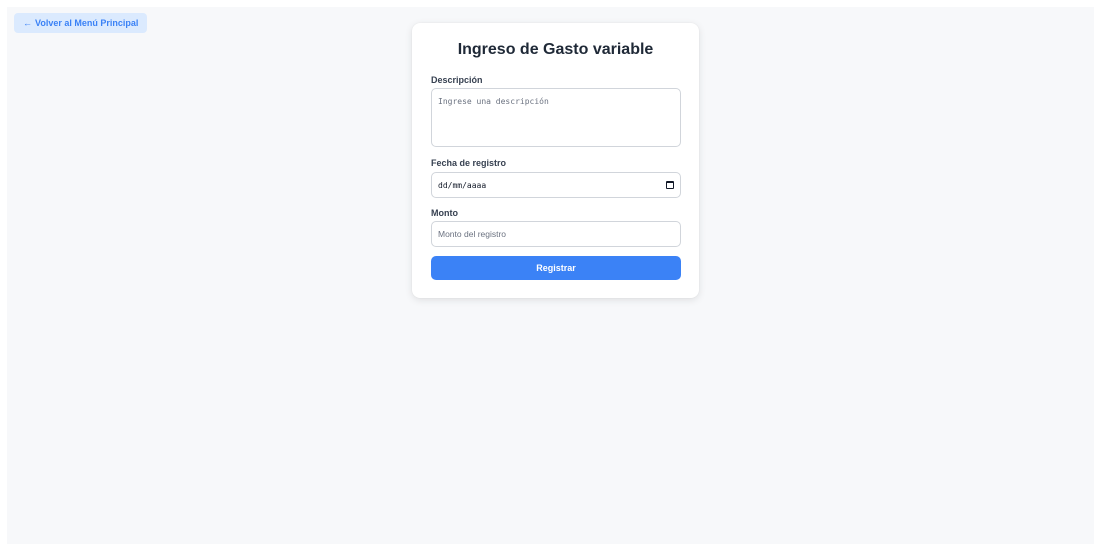  What do you see at coordinates (556, 185) in the screenshot?
I see `date-input: dd/mm/aaaa` at bounding box center [556, 185].